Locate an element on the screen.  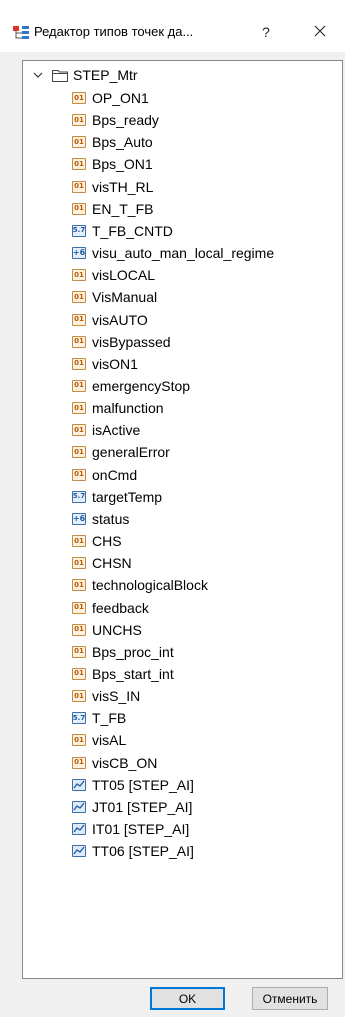
tree-item: 01 technologicalBlock is located at coordinates (140, 585).